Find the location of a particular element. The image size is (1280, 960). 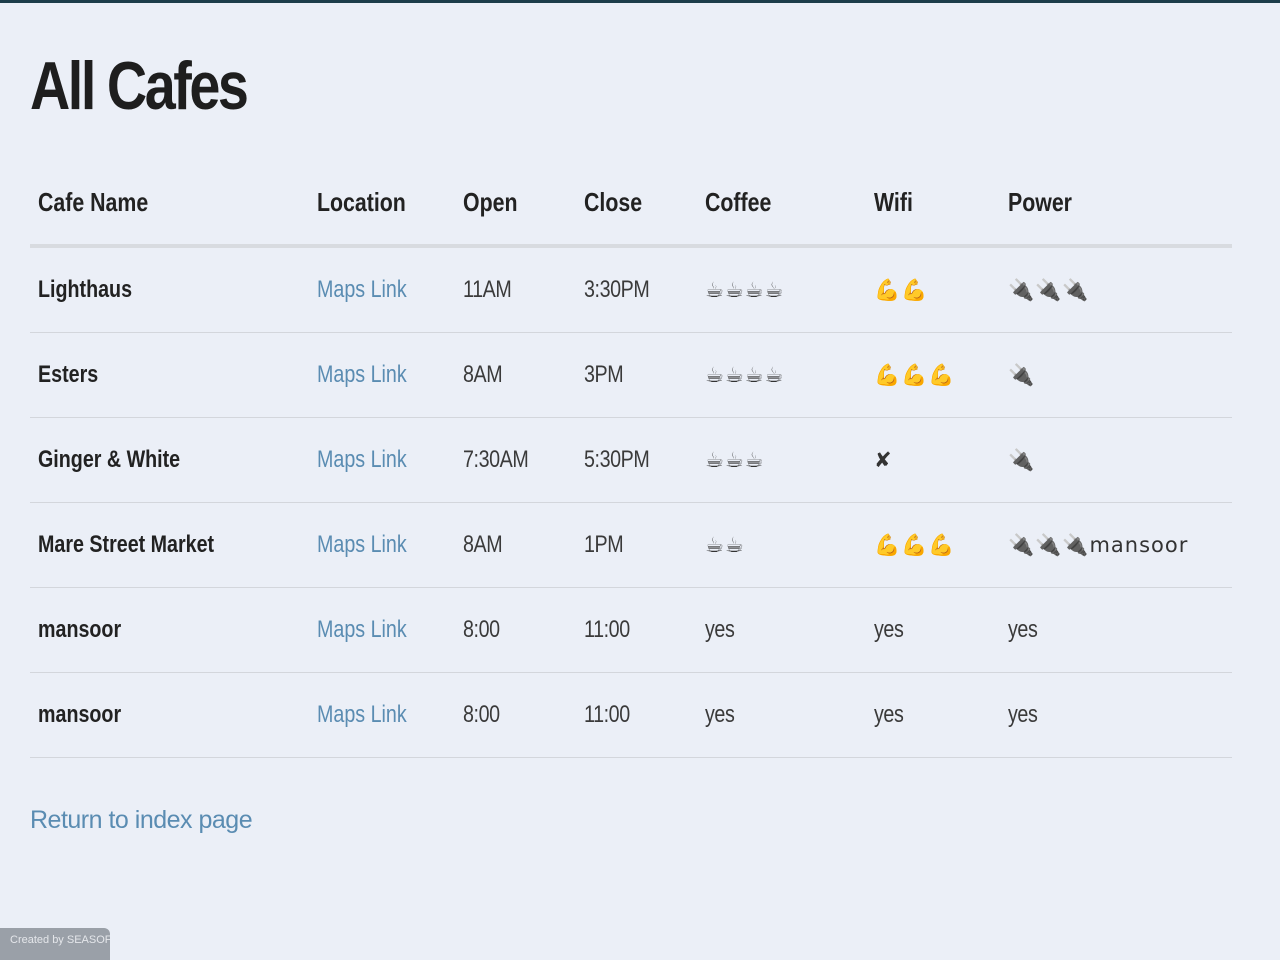

flexed-biceps-icon: 💪💪 is located at coordinates (901, 290).